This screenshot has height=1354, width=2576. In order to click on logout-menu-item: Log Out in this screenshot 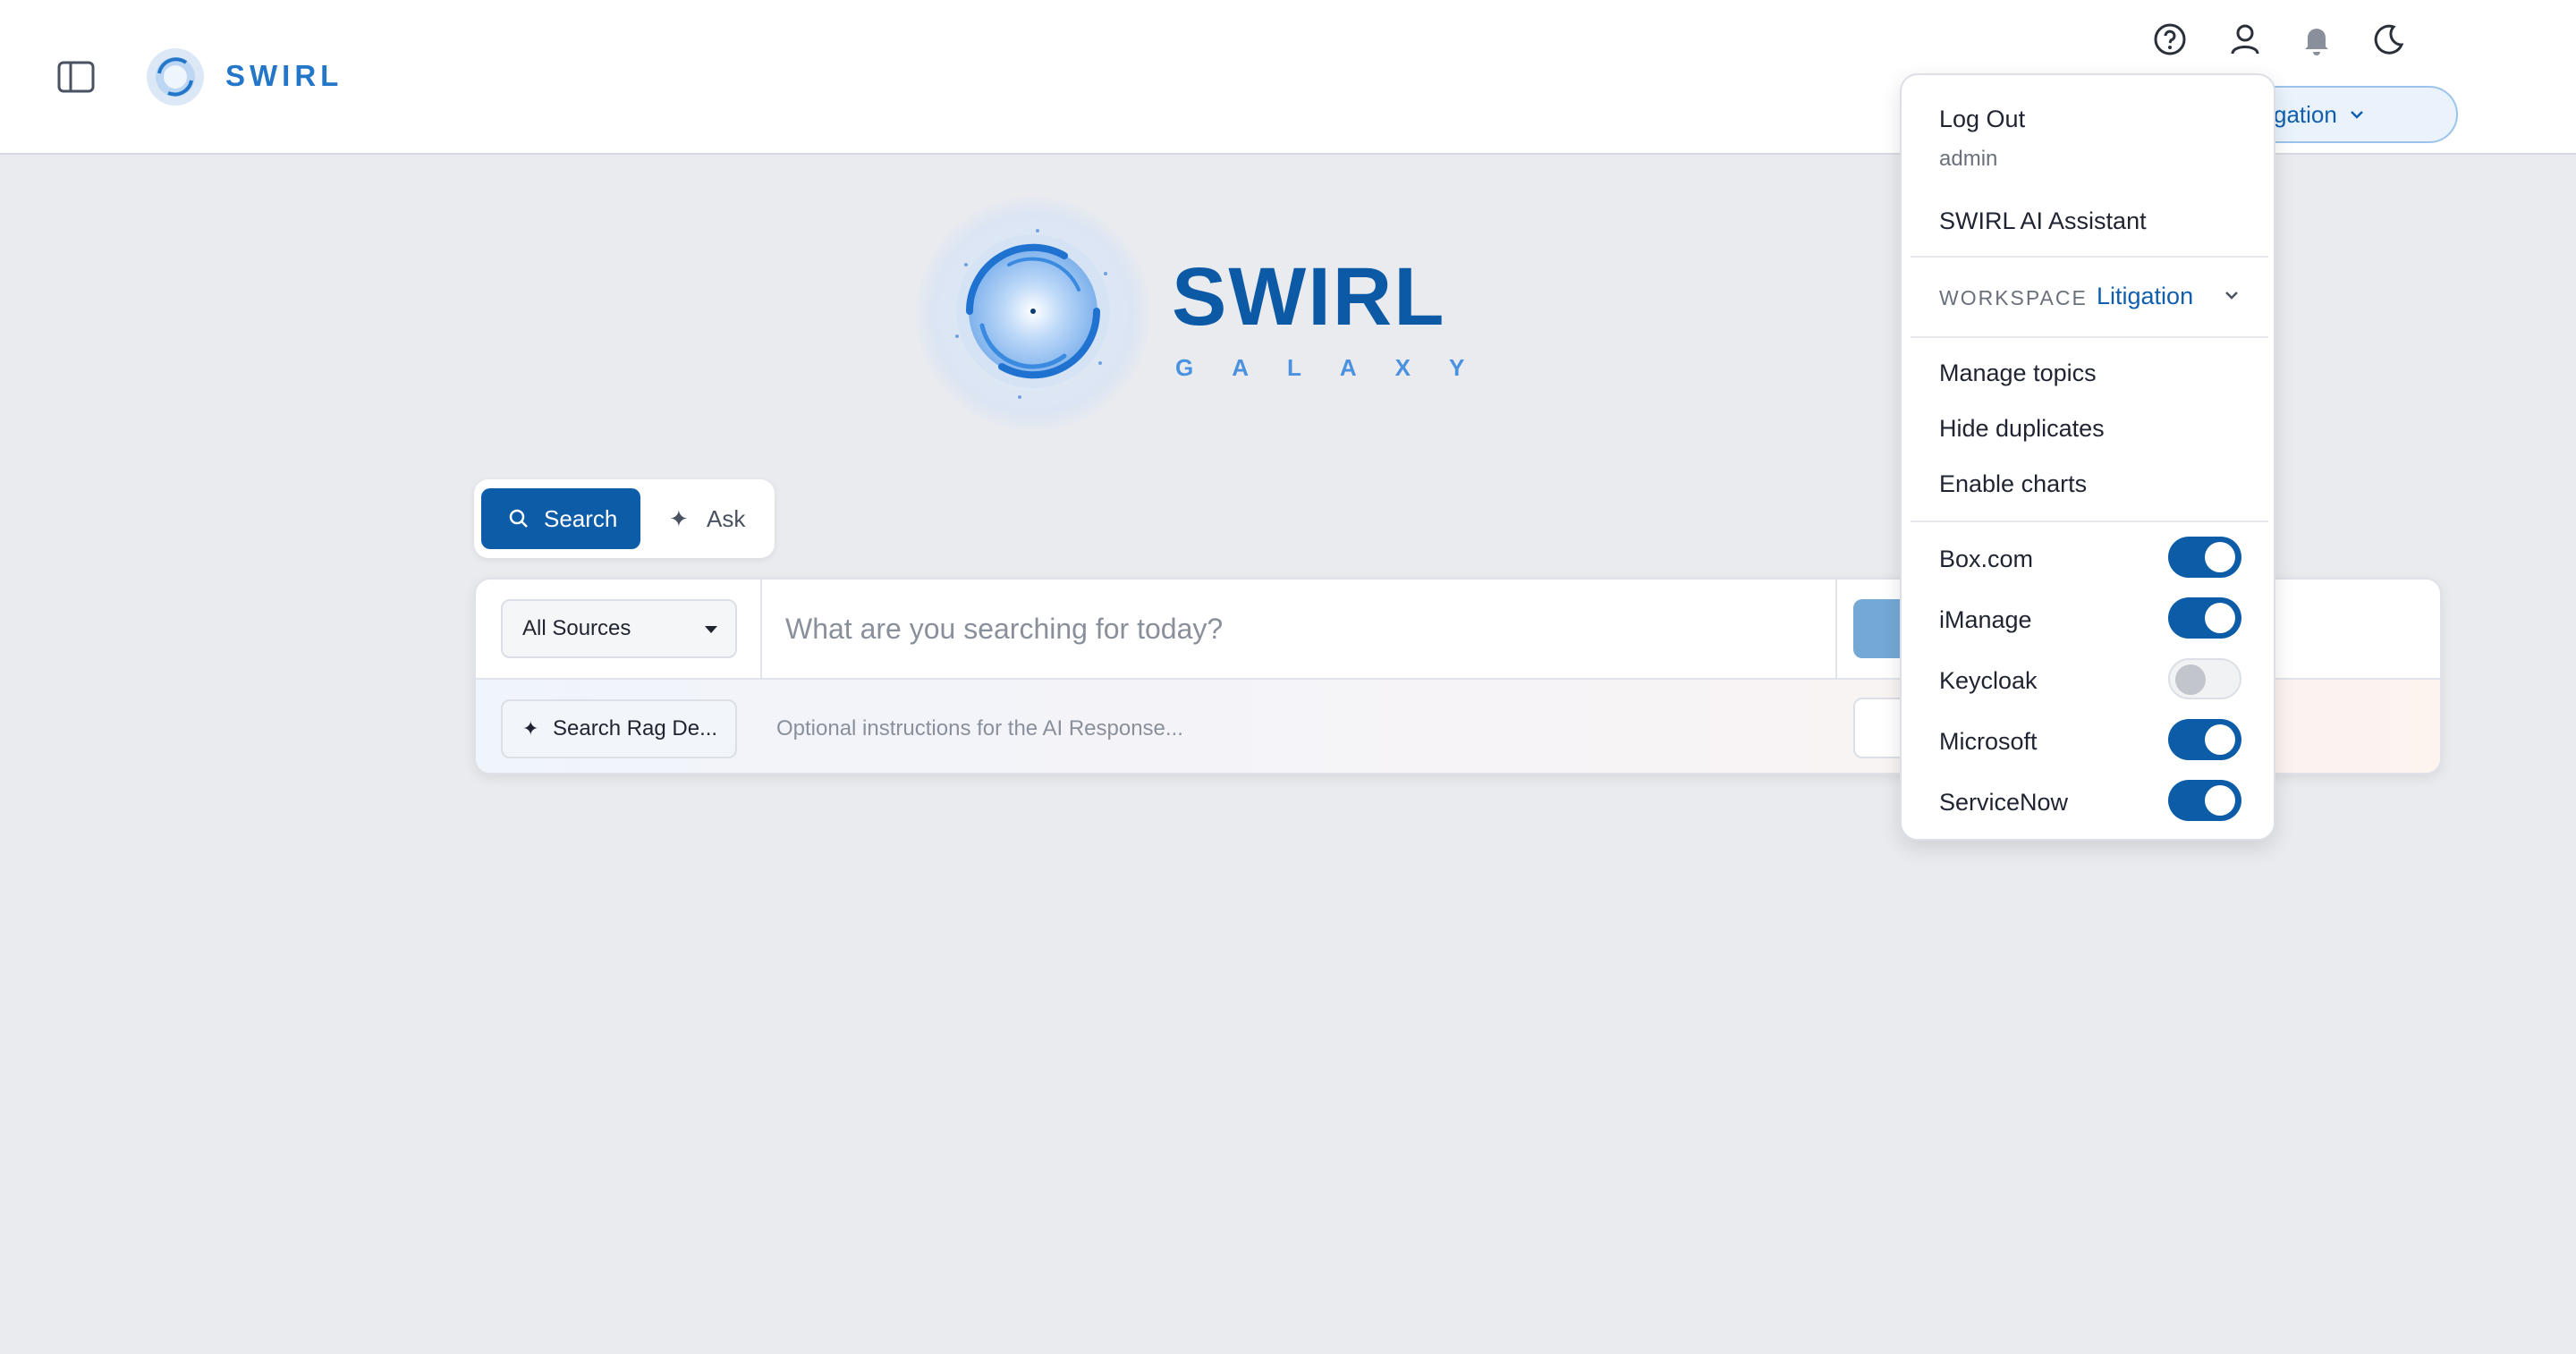, I will do `click(1982, 119)`.